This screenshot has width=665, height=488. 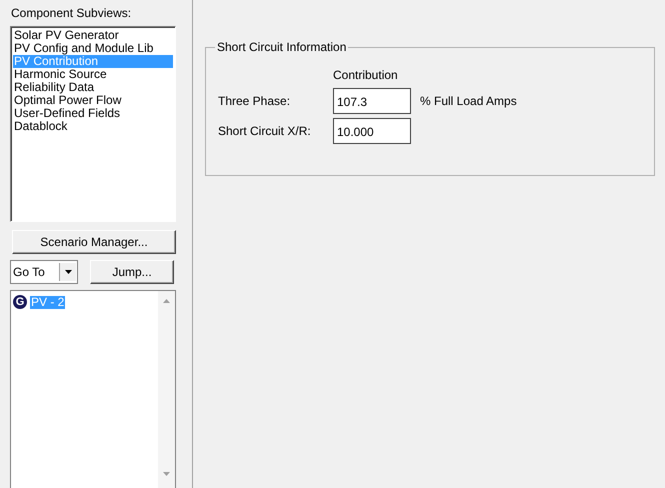 I want to click on unit-label: % Full Load Amps, so click(x=468, y=101).